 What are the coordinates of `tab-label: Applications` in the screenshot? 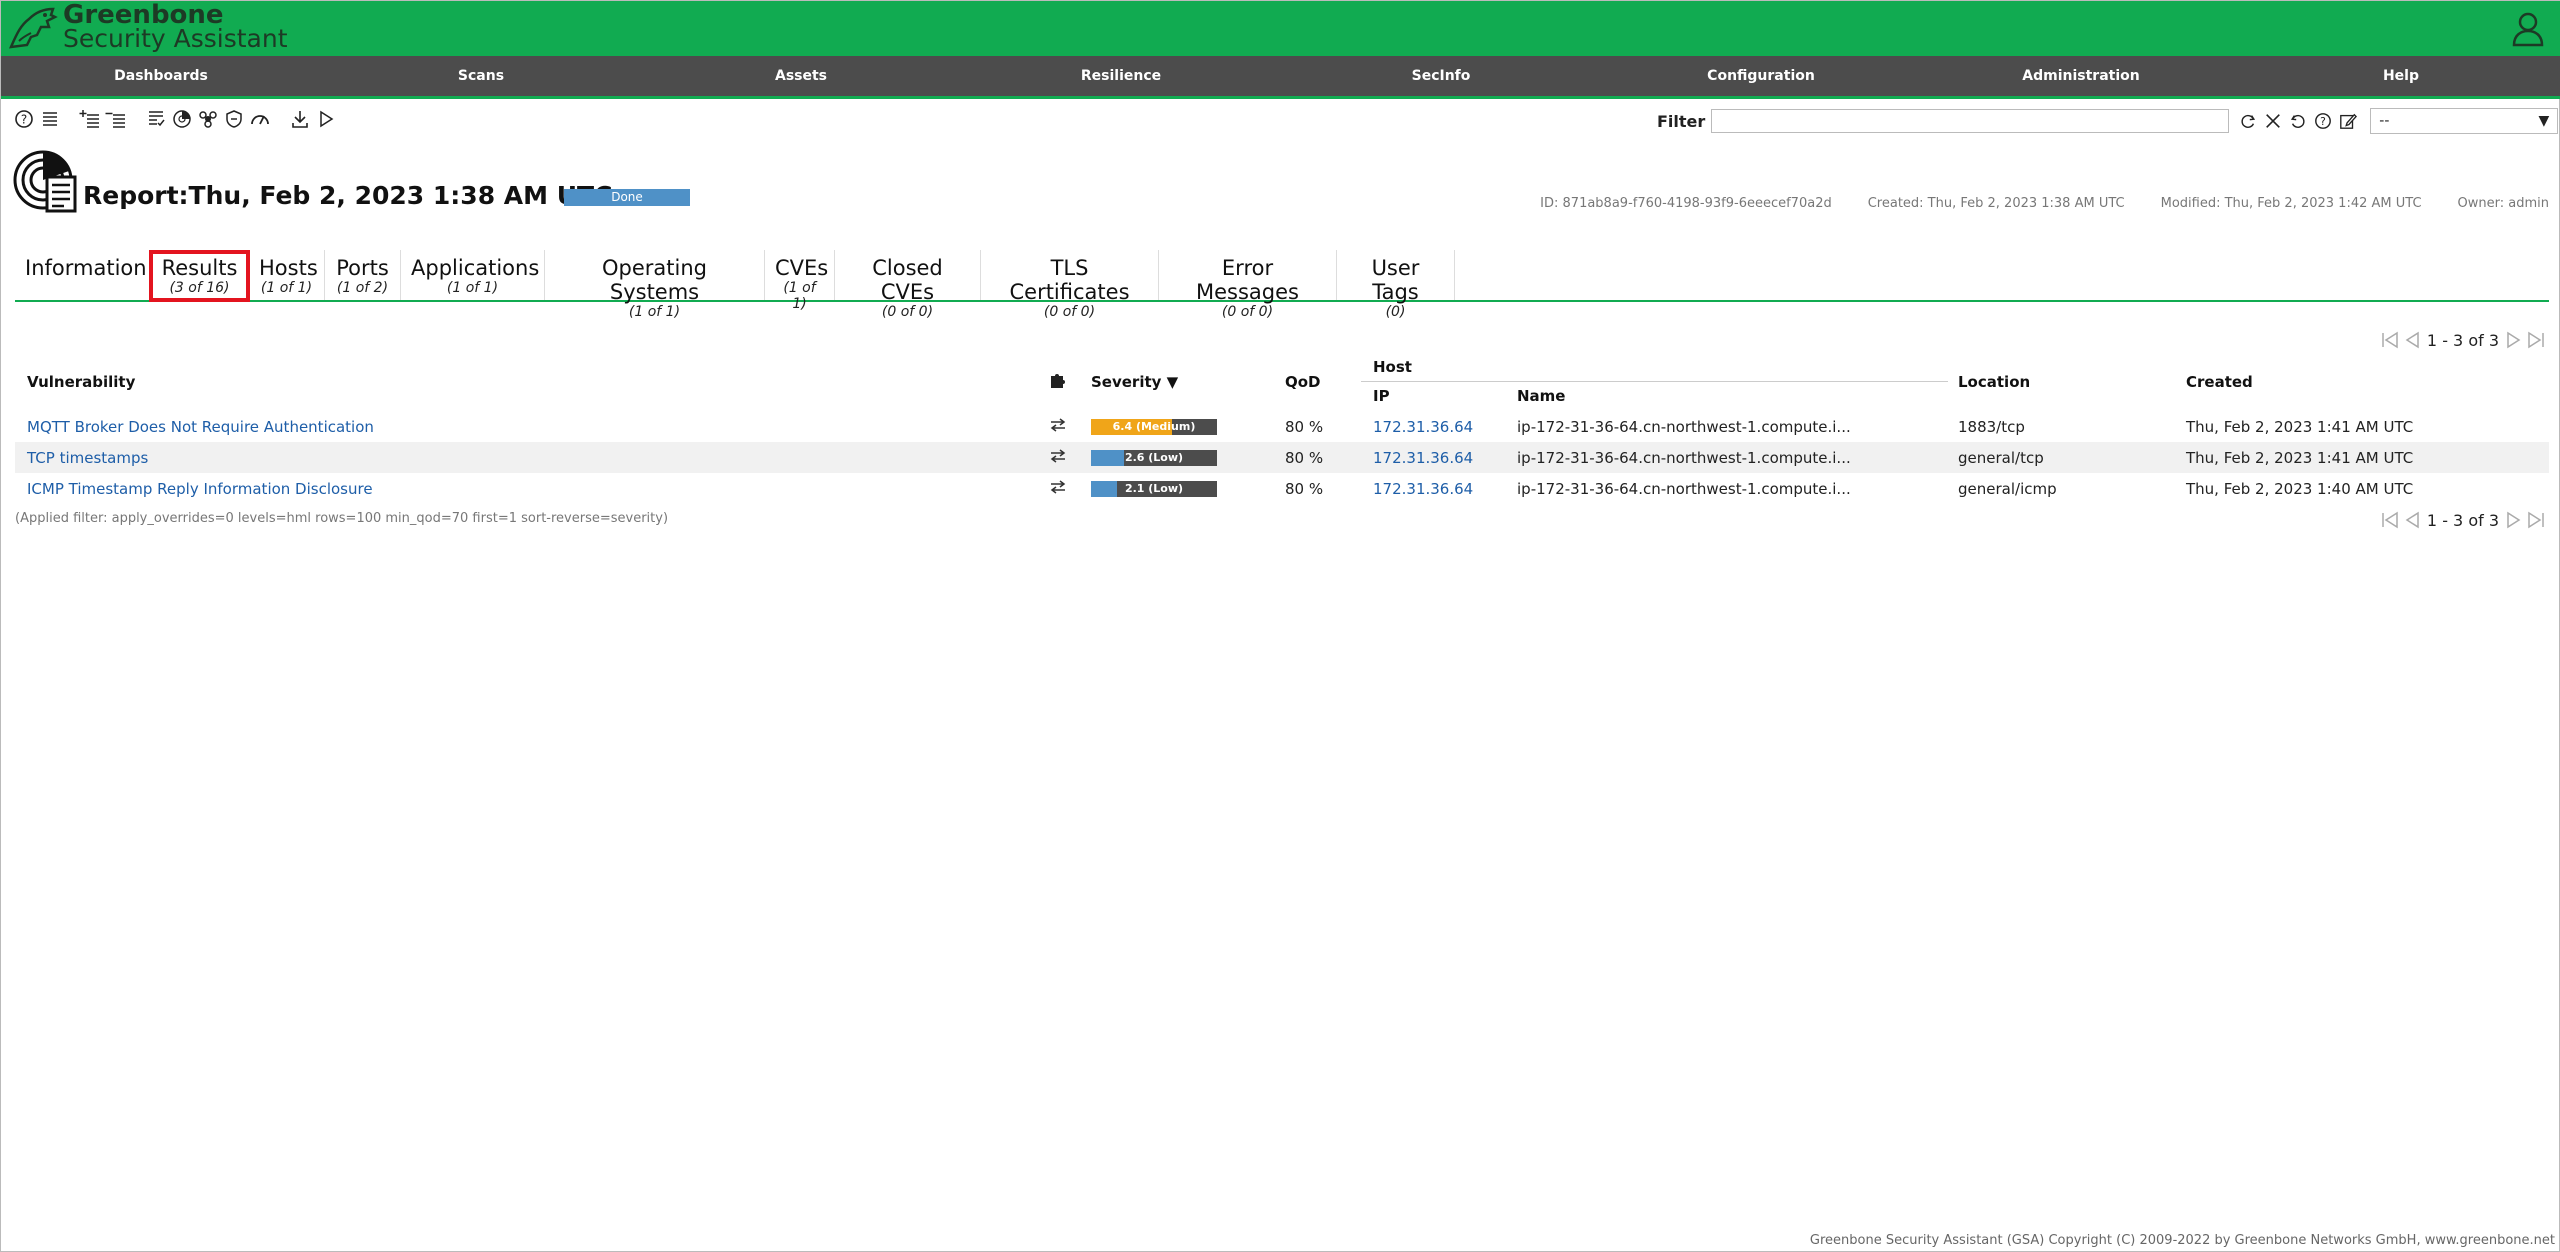 It's located at (475, 268).